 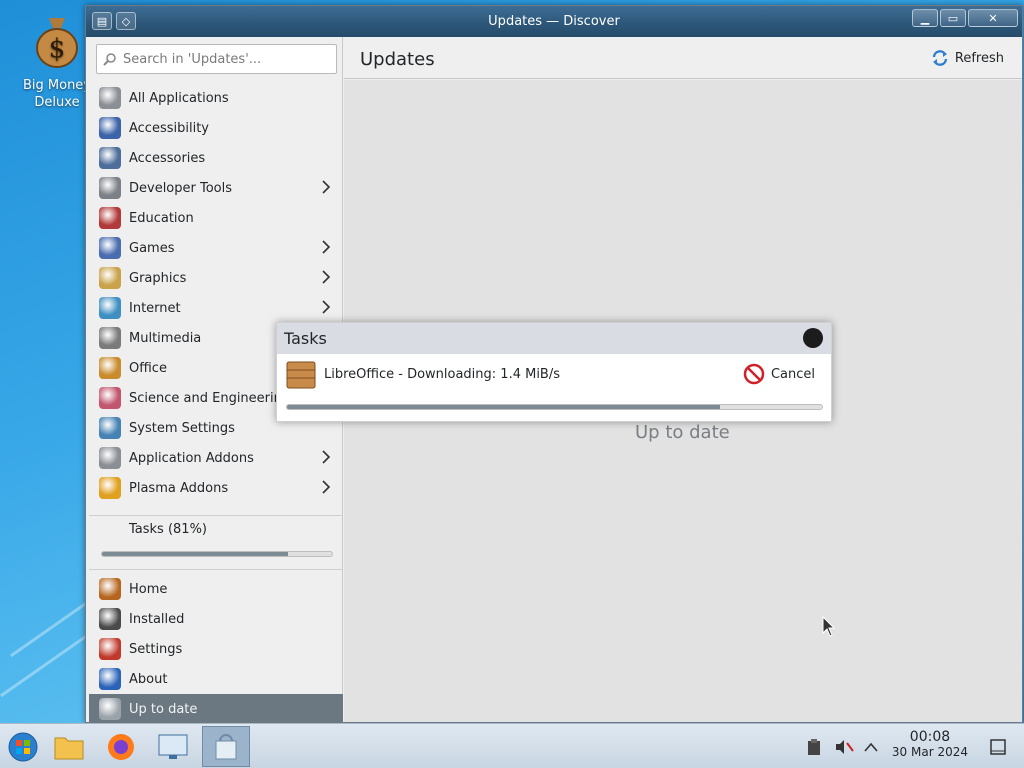 I want to click on tasks-progress-label: Tasks (81%), so click(x=168, y=529).